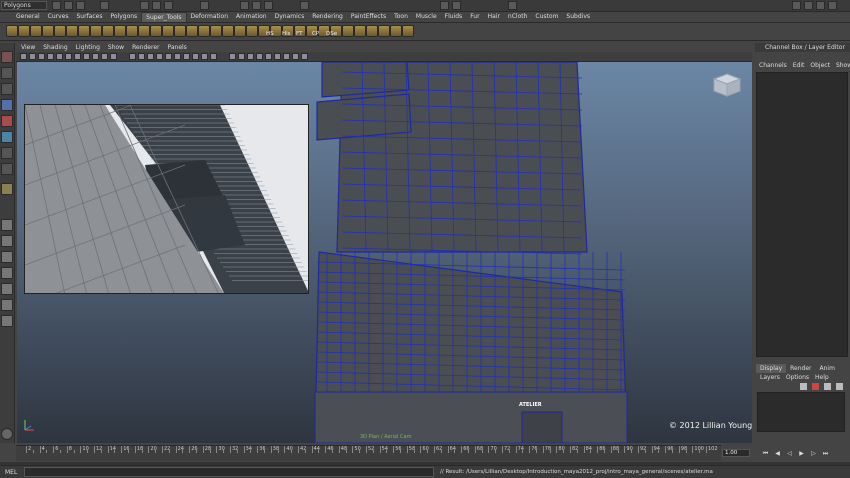 The image size is (850, 478). I want to click on ipr-render-icon, so click(256, 5).